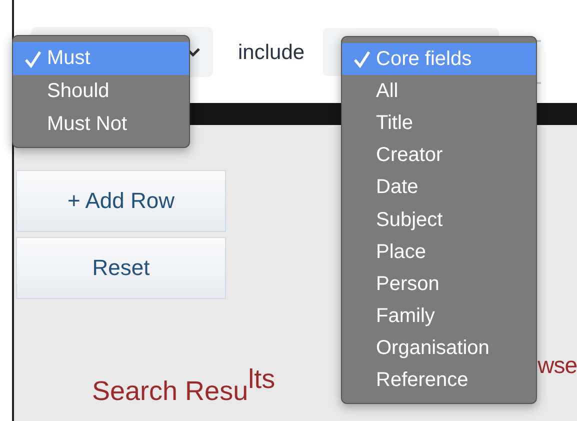 The height and width of the screenshot is (421, 577). I want to click on menu-item: Reference, so click(439, 381).